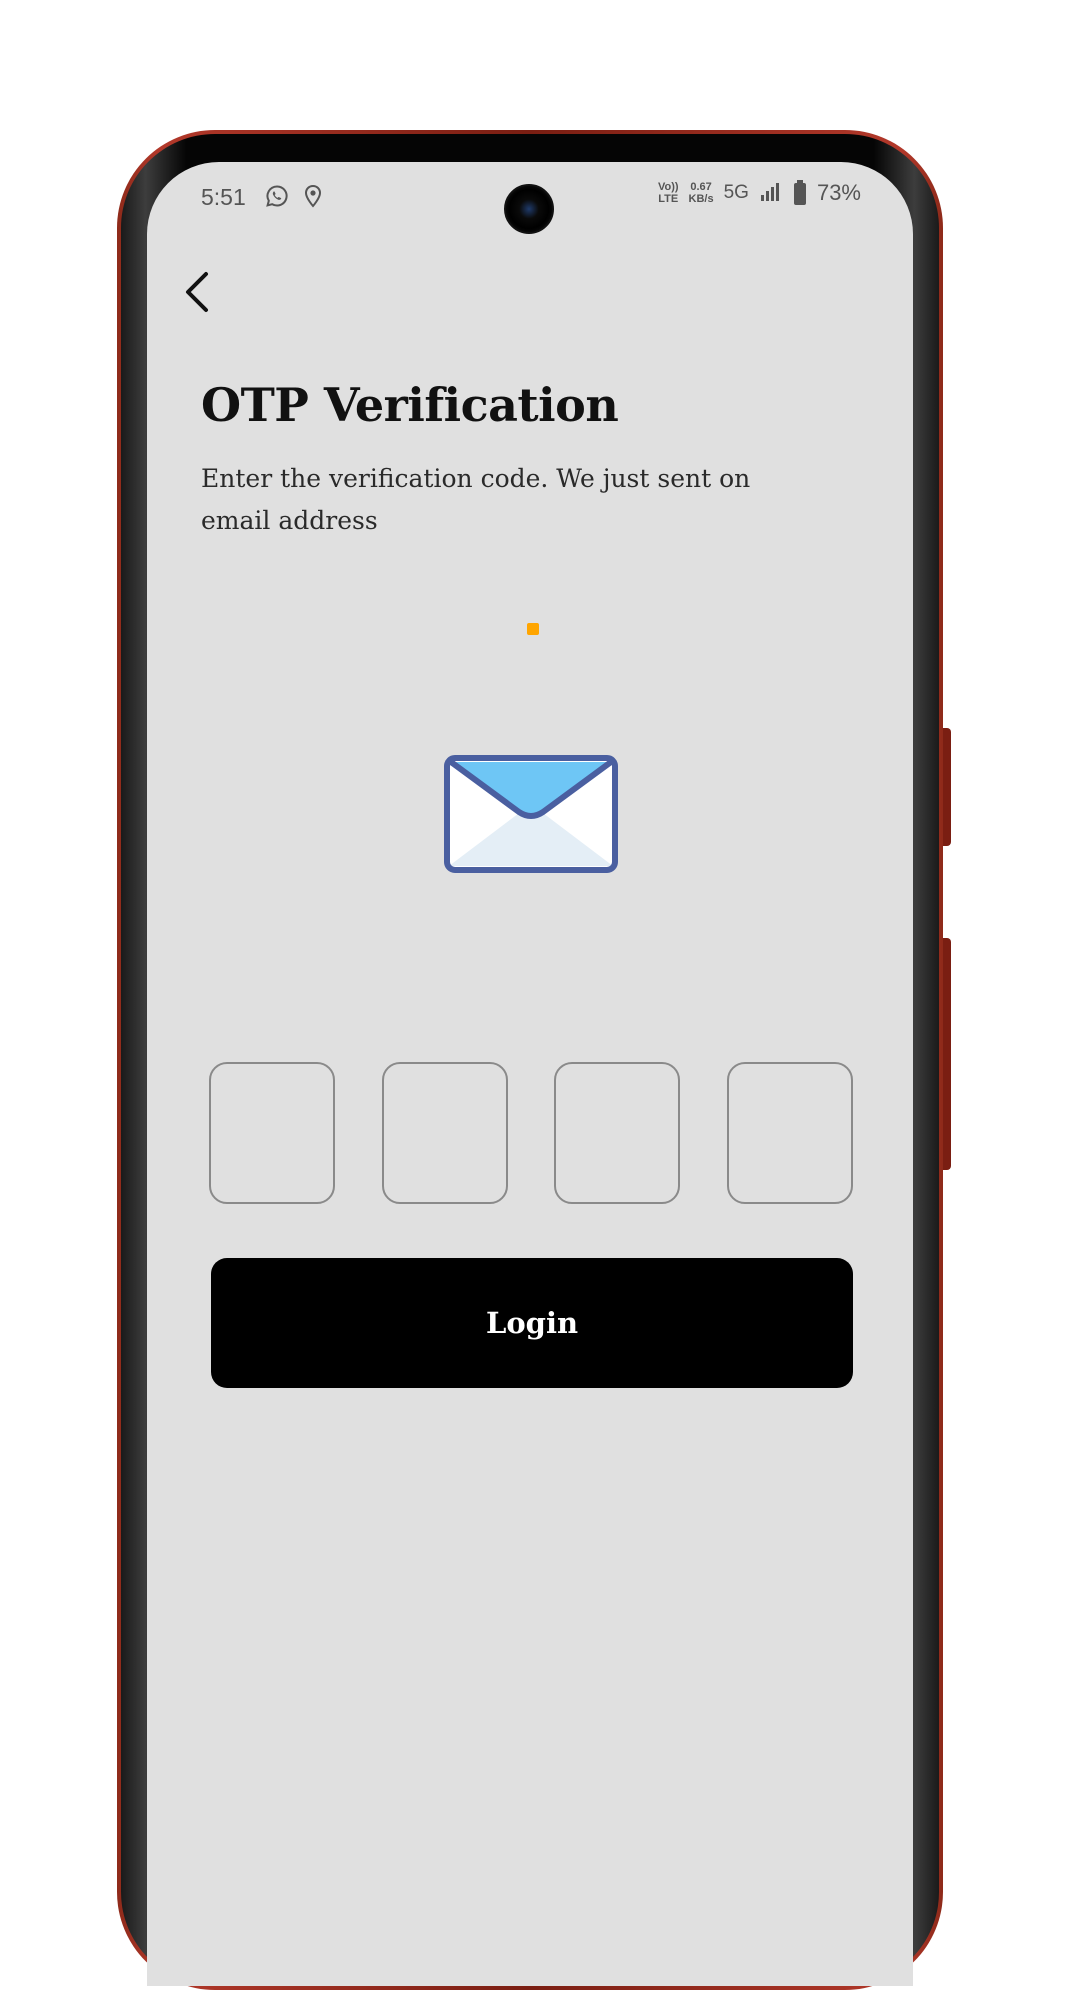 The height and width of the screenshot is (1990, 1080). Describe the element at coordinates (531, 814) in the screenshot. I see `envelope-icon` at that location.